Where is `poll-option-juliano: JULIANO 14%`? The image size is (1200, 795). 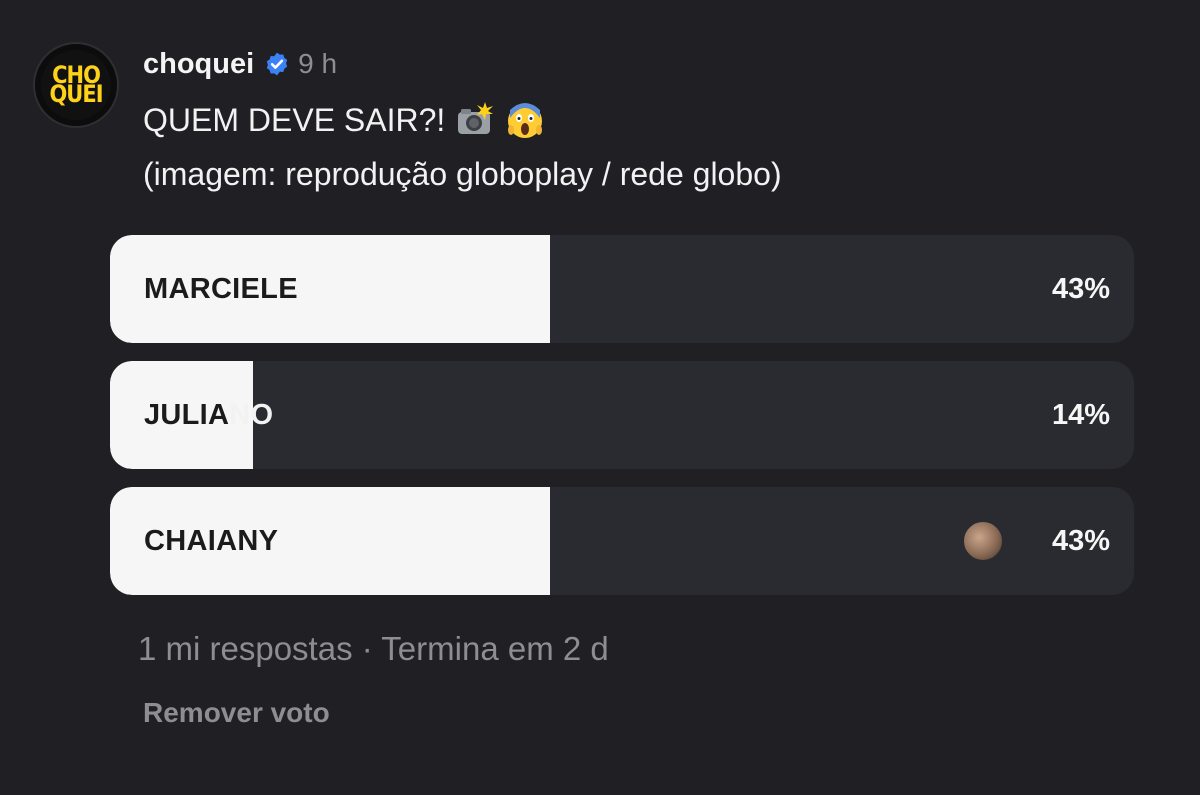 poll-option-juliano: JULIANO 14% is located at coordinates (622, 415).